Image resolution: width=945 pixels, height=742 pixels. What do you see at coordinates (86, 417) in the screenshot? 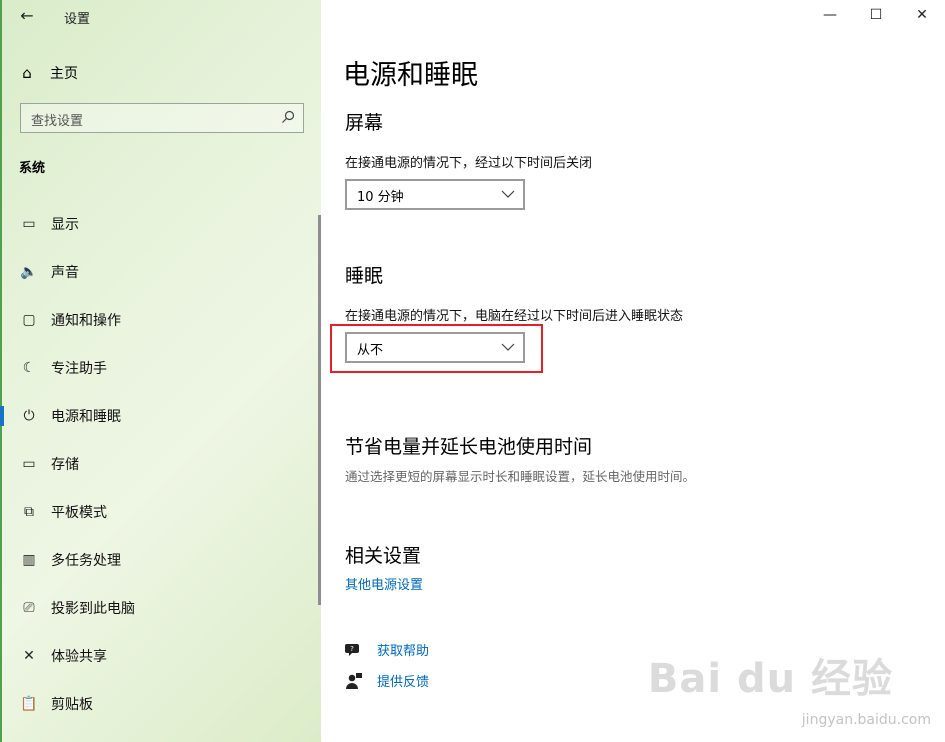
I see `sidebar-item-label: 电源和睡眠` at bounding box center [86, 417].